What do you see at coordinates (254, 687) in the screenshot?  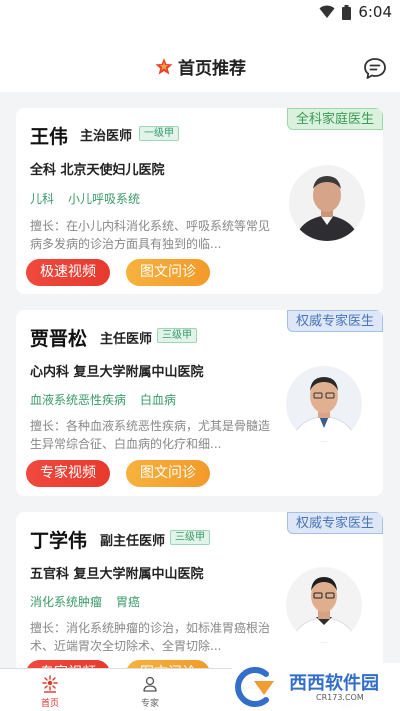 I see `watermark-logo-icon` at bounding box center [254, 687].